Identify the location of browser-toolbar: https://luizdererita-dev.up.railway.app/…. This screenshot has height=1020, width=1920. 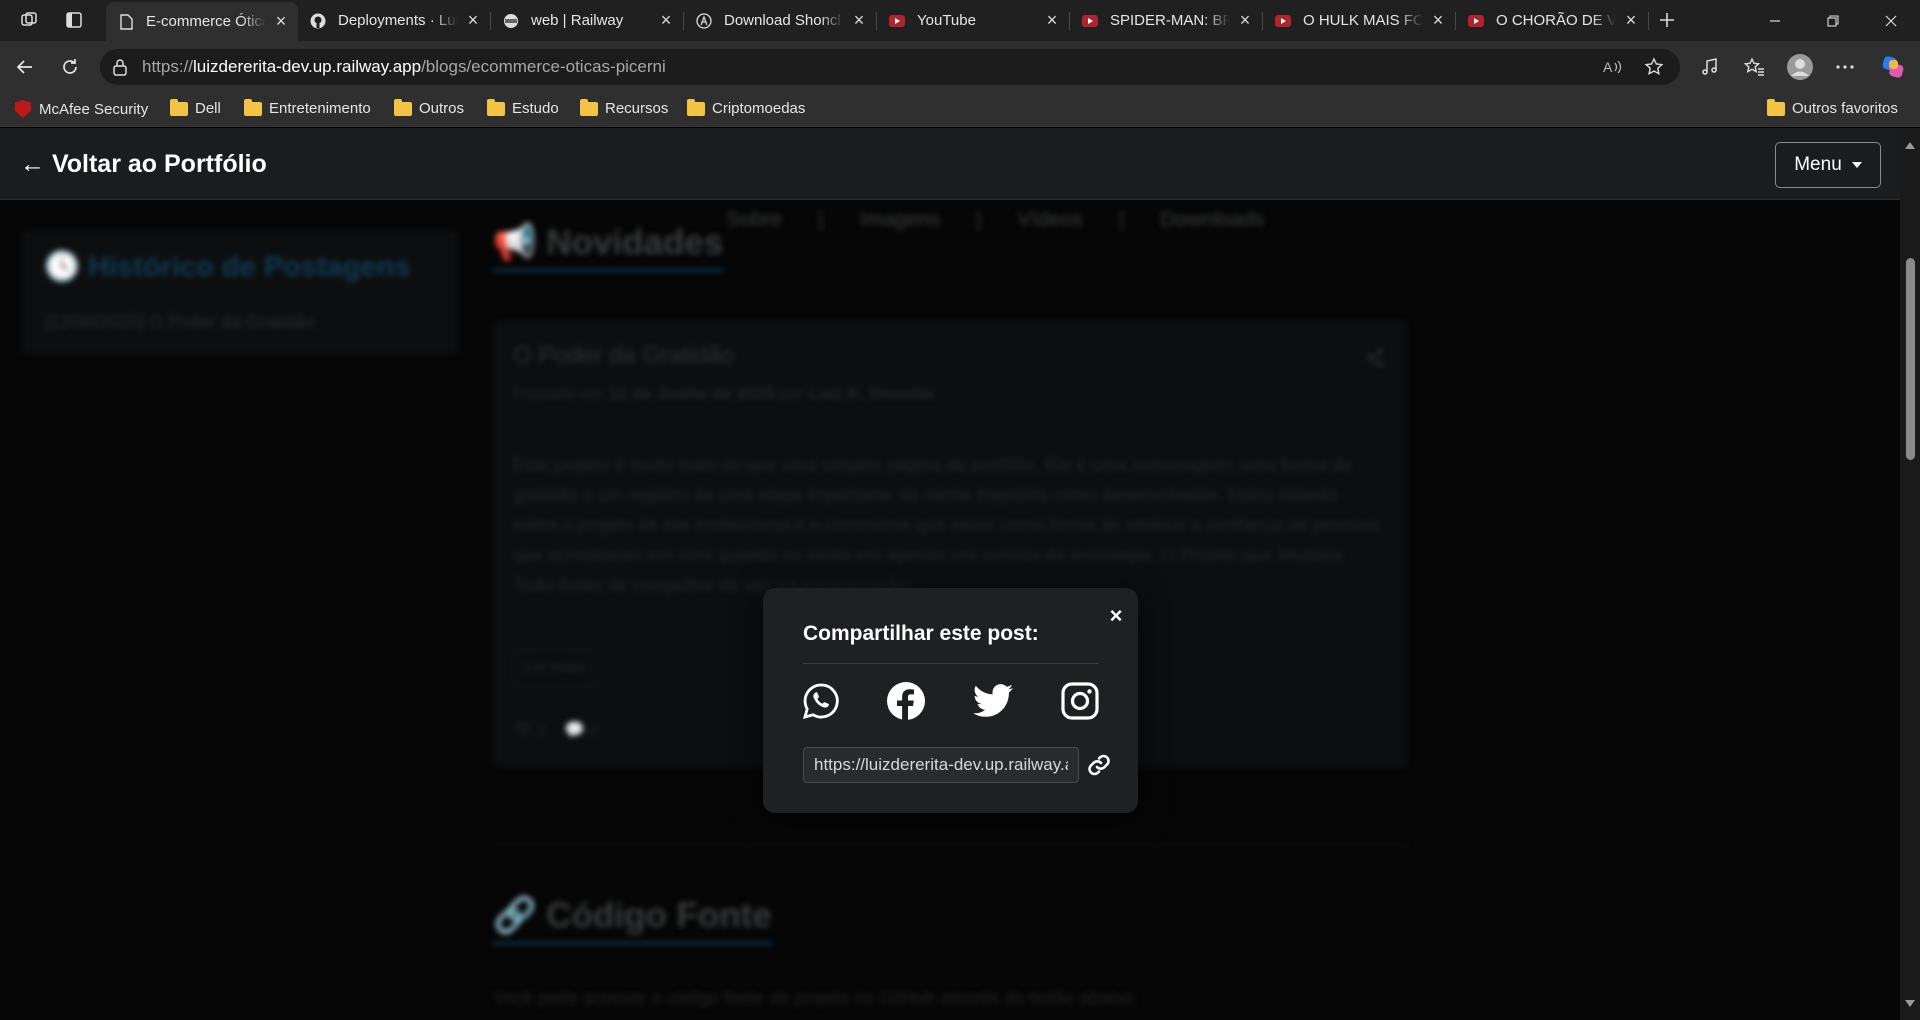
(960, 67).